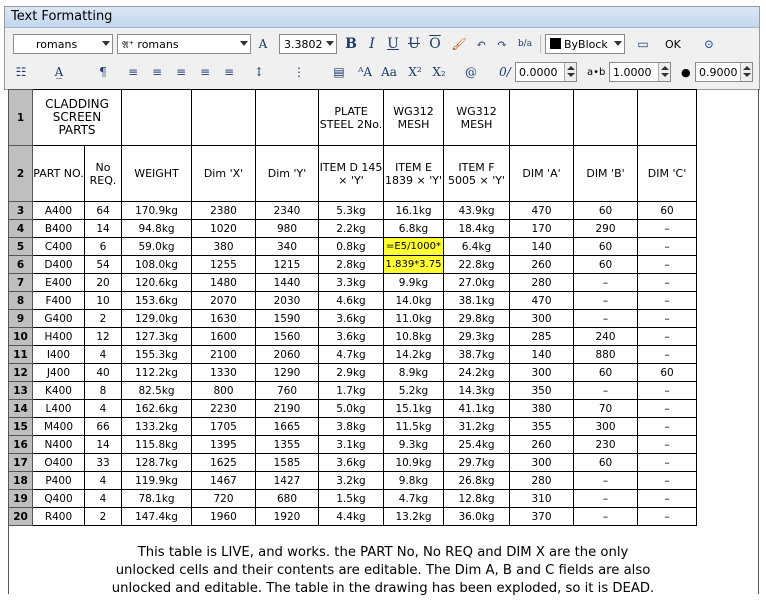  I want to click on table-cell: 0.8kg, so click(351, 246).